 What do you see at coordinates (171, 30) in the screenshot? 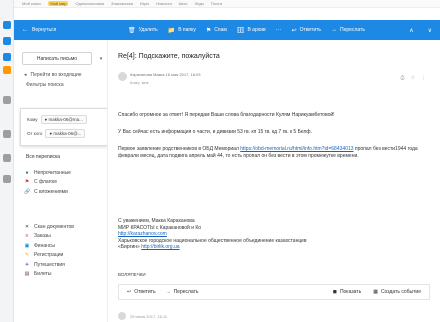
I see `folder-move-icon: 📁` at bounding box center [171, 30].